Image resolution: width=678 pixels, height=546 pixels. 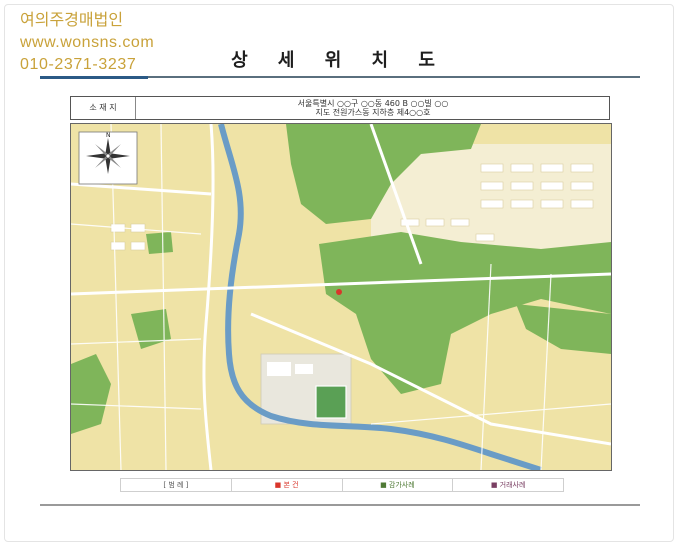 What do you see at coordinates (103, 108) in the screenshot?
I see `address-label: 소 재 지` at bounding box center [103, 108].